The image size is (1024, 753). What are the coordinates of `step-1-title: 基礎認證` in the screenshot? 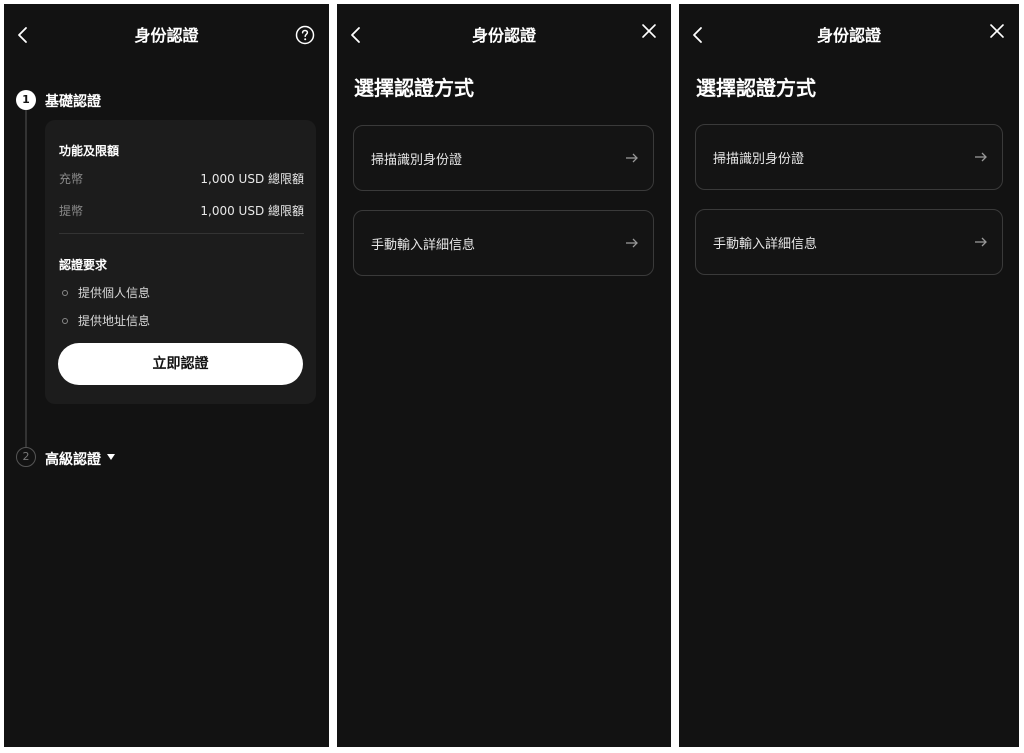 It's located at (73, 102).